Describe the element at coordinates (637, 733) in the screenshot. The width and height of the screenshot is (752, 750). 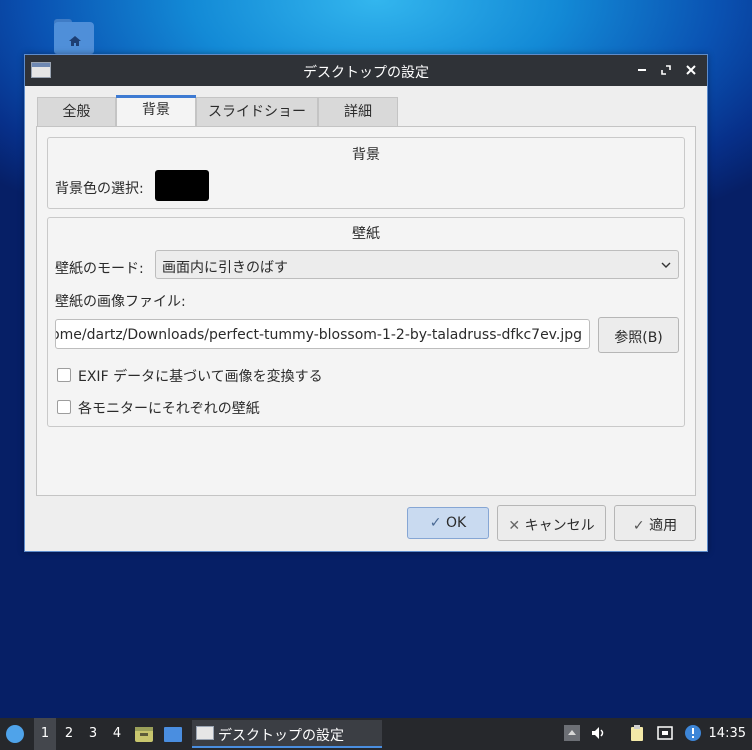
I see `clipboard-icon` at that location.